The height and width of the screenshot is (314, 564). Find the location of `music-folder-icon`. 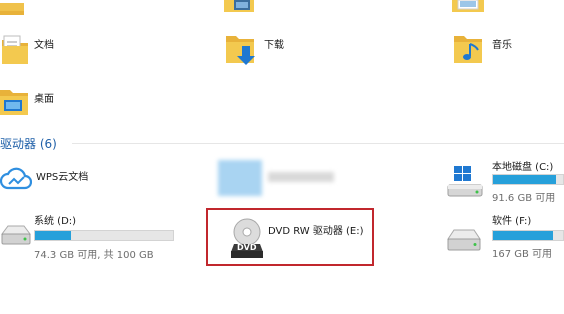

music-folder-icon is located at coordinates (470, 50).